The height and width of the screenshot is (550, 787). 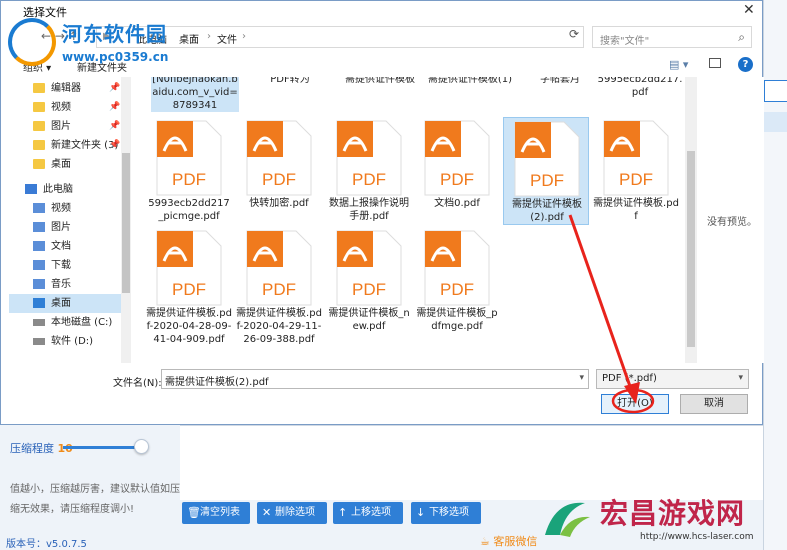 What do you see at coordinates (560, 81) in the screenshot?
I see `file-name-partial: 字帖套月` at bounding box center [560, 81].